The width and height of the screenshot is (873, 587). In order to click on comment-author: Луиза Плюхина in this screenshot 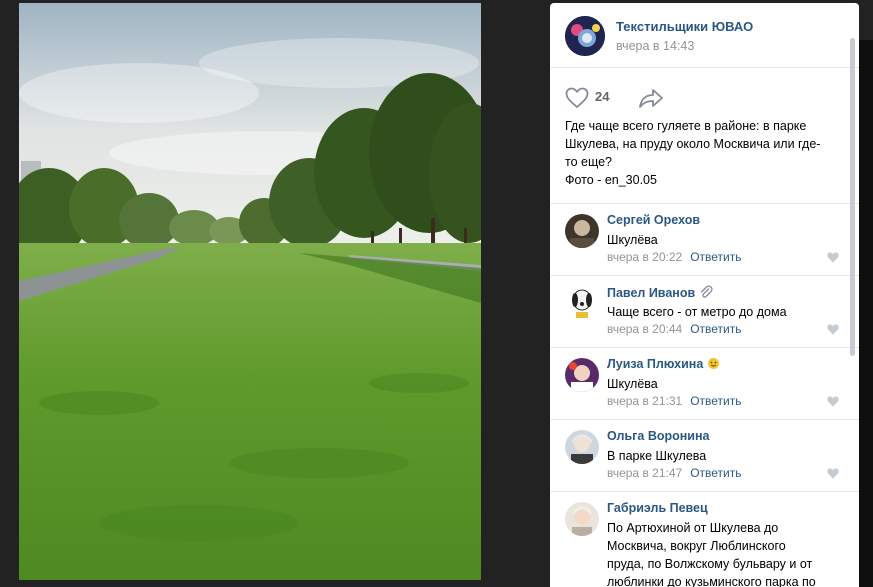, I will do `click(663, 364)`.